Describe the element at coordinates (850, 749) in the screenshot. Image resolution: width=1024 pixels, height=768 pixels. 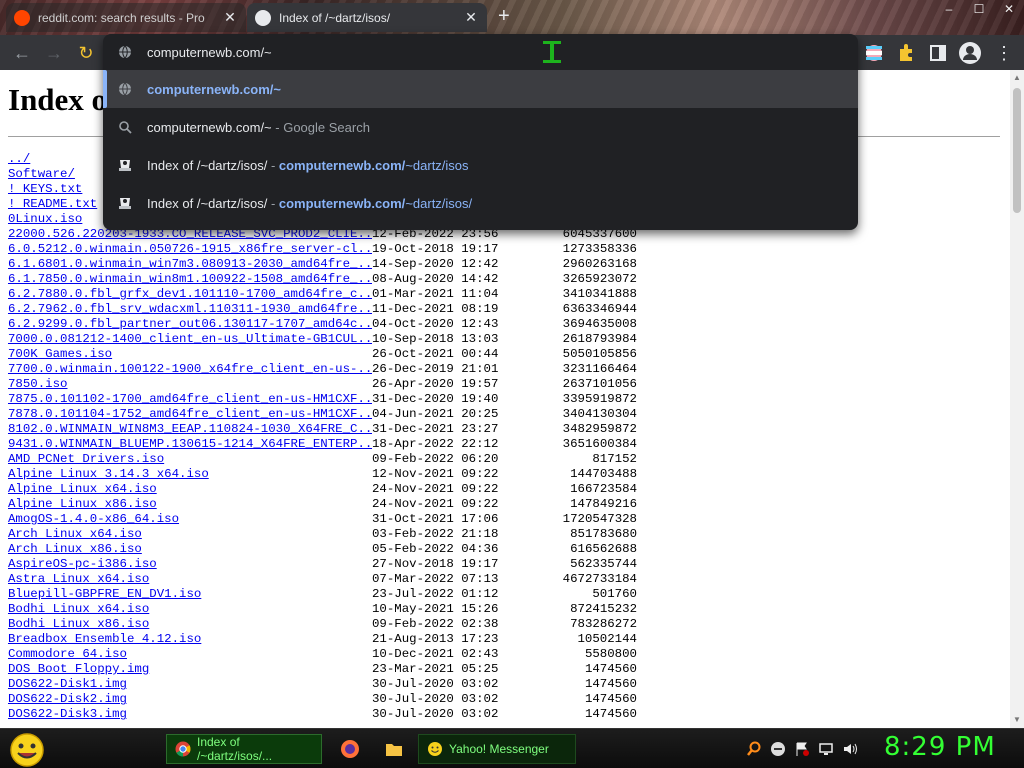
I see `volume-icon` at that location.